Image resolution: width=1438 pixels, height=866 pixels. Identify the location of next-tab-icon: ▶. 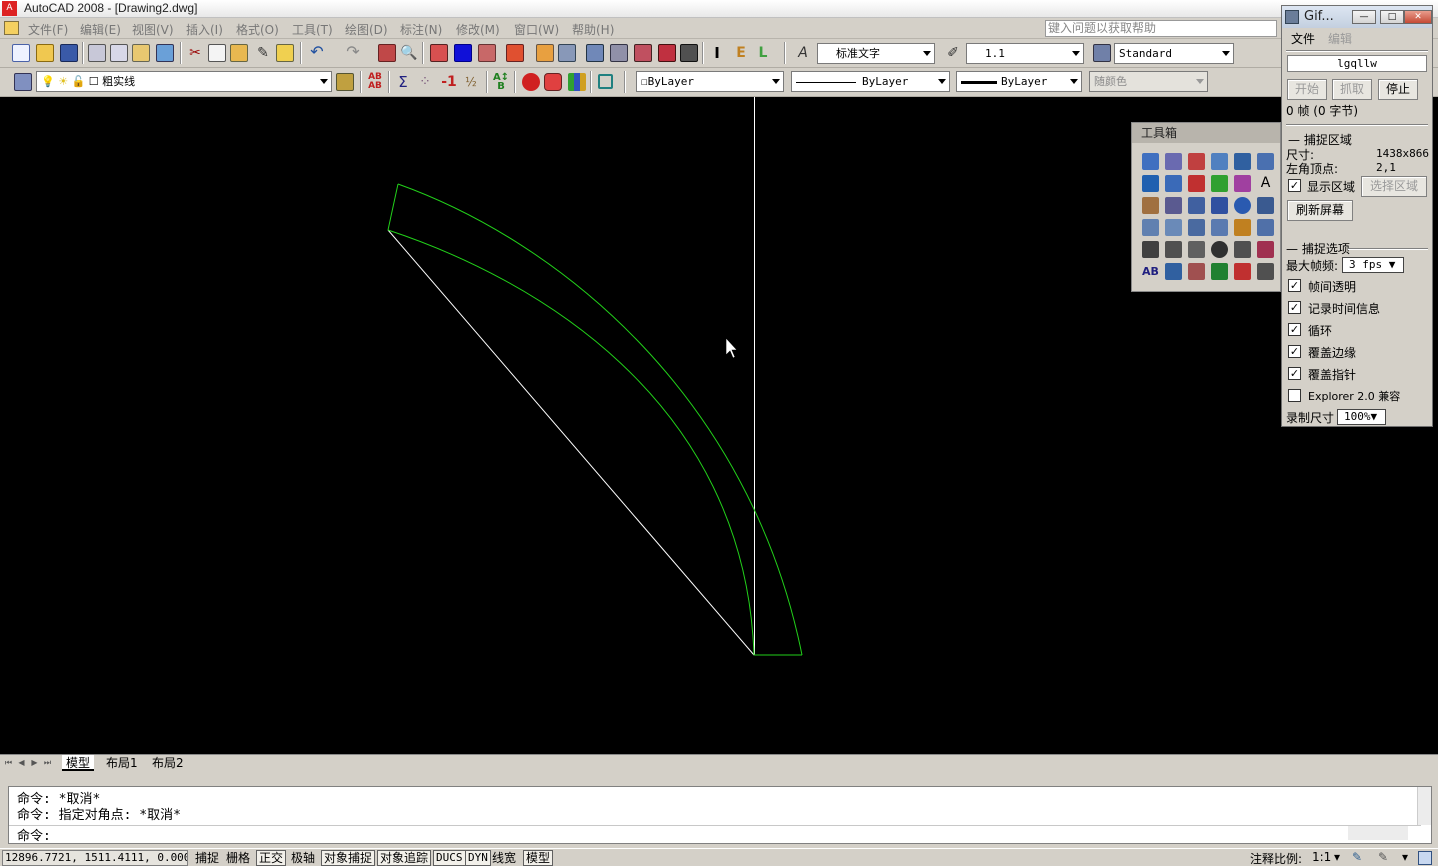
(34, 763).